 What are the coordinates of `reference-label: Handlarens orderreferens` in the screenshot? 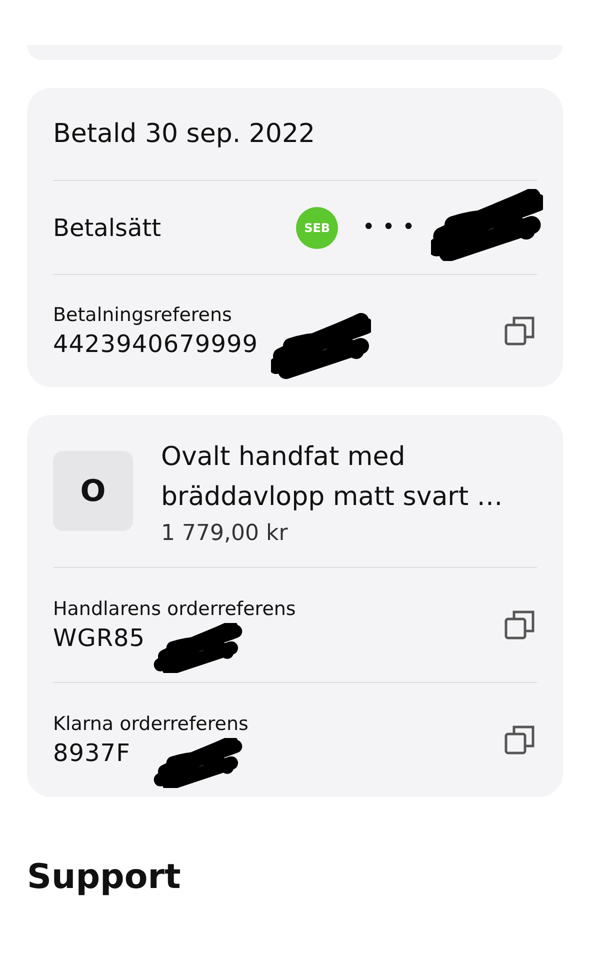 It's located at (175, 609).